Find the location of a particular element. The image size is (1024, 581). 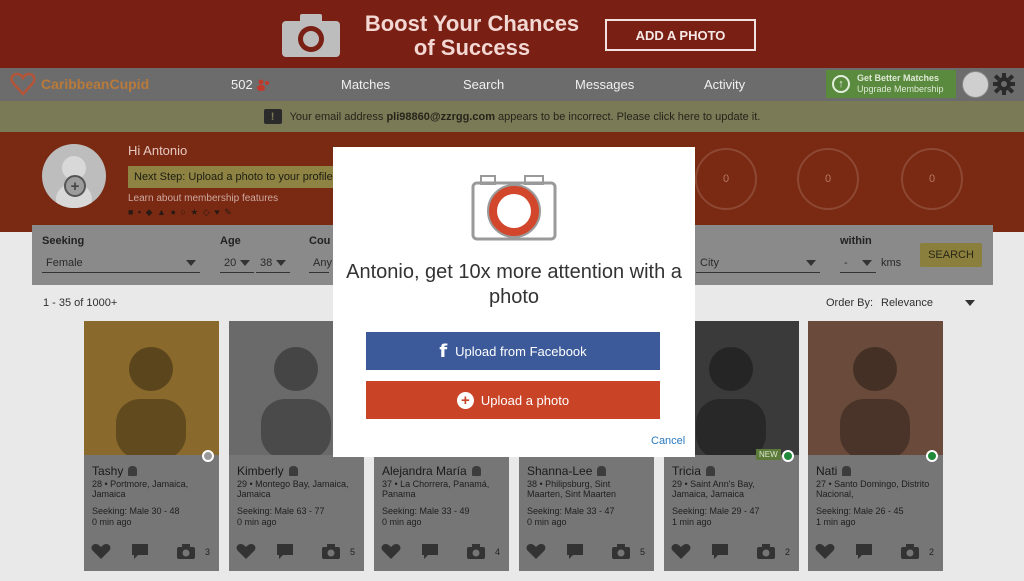

age-min-value: 20 is located at coordinates (230, 262).